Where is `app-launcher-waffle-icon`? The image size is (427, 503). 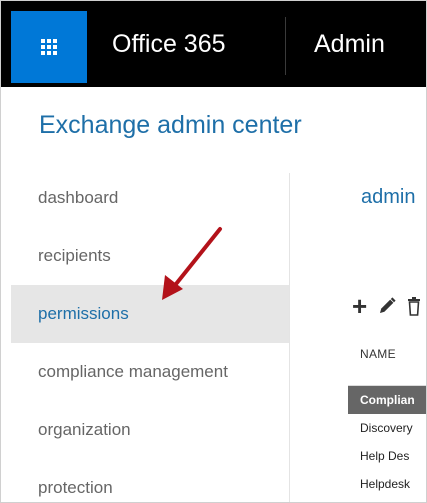 app-launcher-waffle-icon is located at coordinates (49, 47).